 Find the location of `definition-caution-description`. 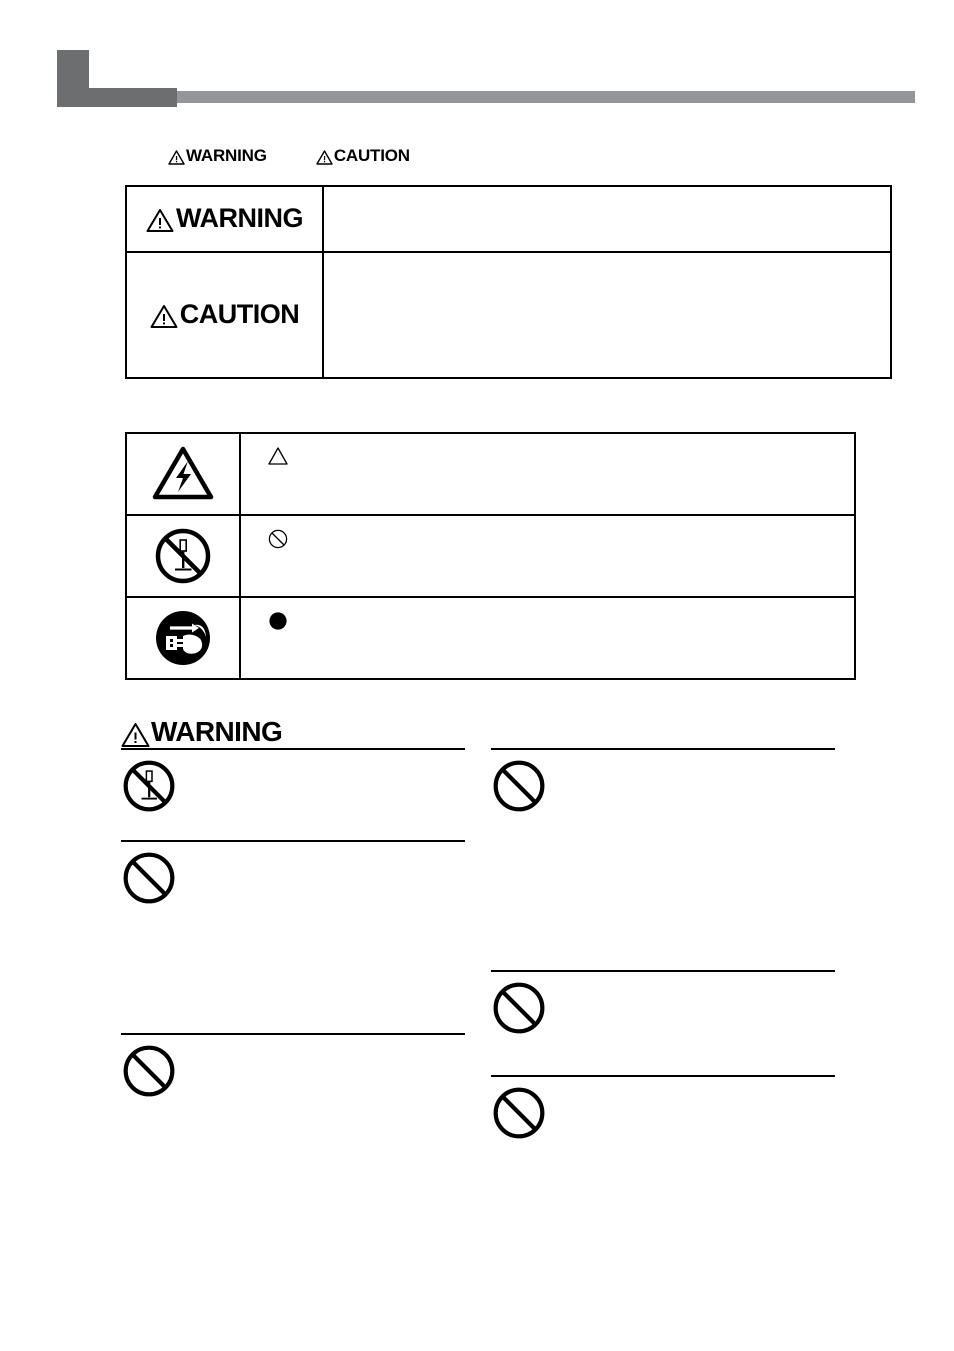

definition-caution-description is located at coordinates (607, 315).